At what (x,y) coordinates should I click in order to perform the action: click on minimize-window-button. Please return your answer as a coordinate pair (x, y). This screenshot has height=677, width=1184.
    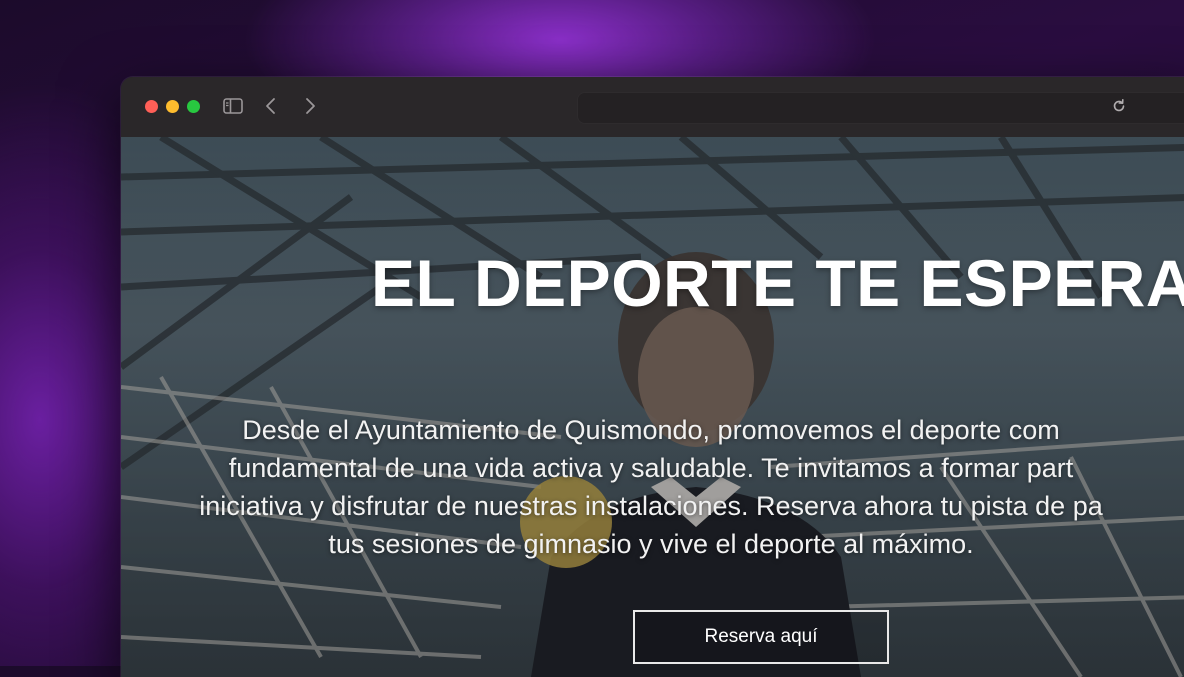
    Looking at the image, I should click on (172, 106).